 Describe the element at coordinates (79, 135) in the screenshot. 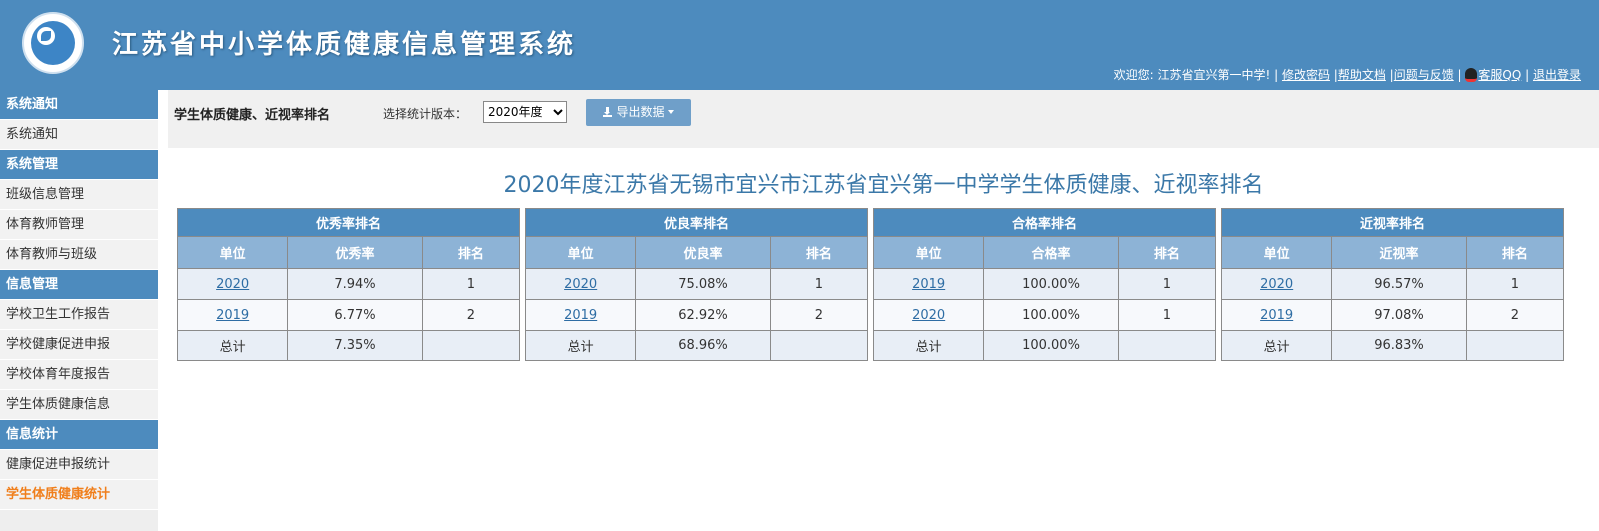

I see `sidebar-item-notice: 系统通知` at that location.